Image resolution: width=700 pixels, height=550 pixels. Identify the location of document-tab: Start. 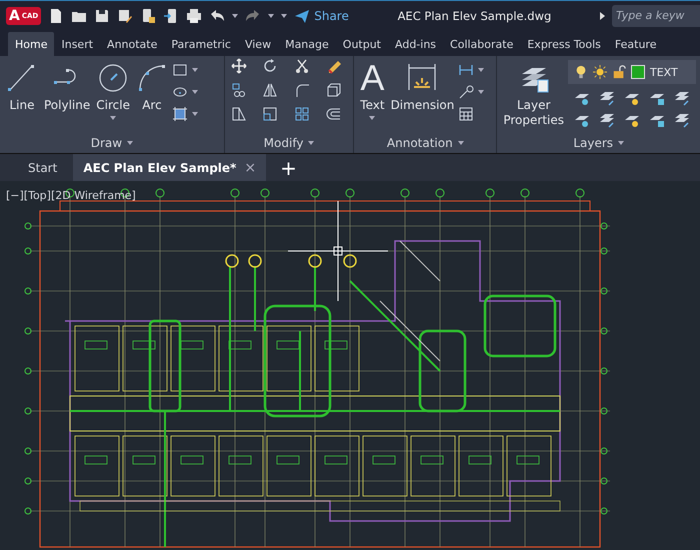
(43, 167).